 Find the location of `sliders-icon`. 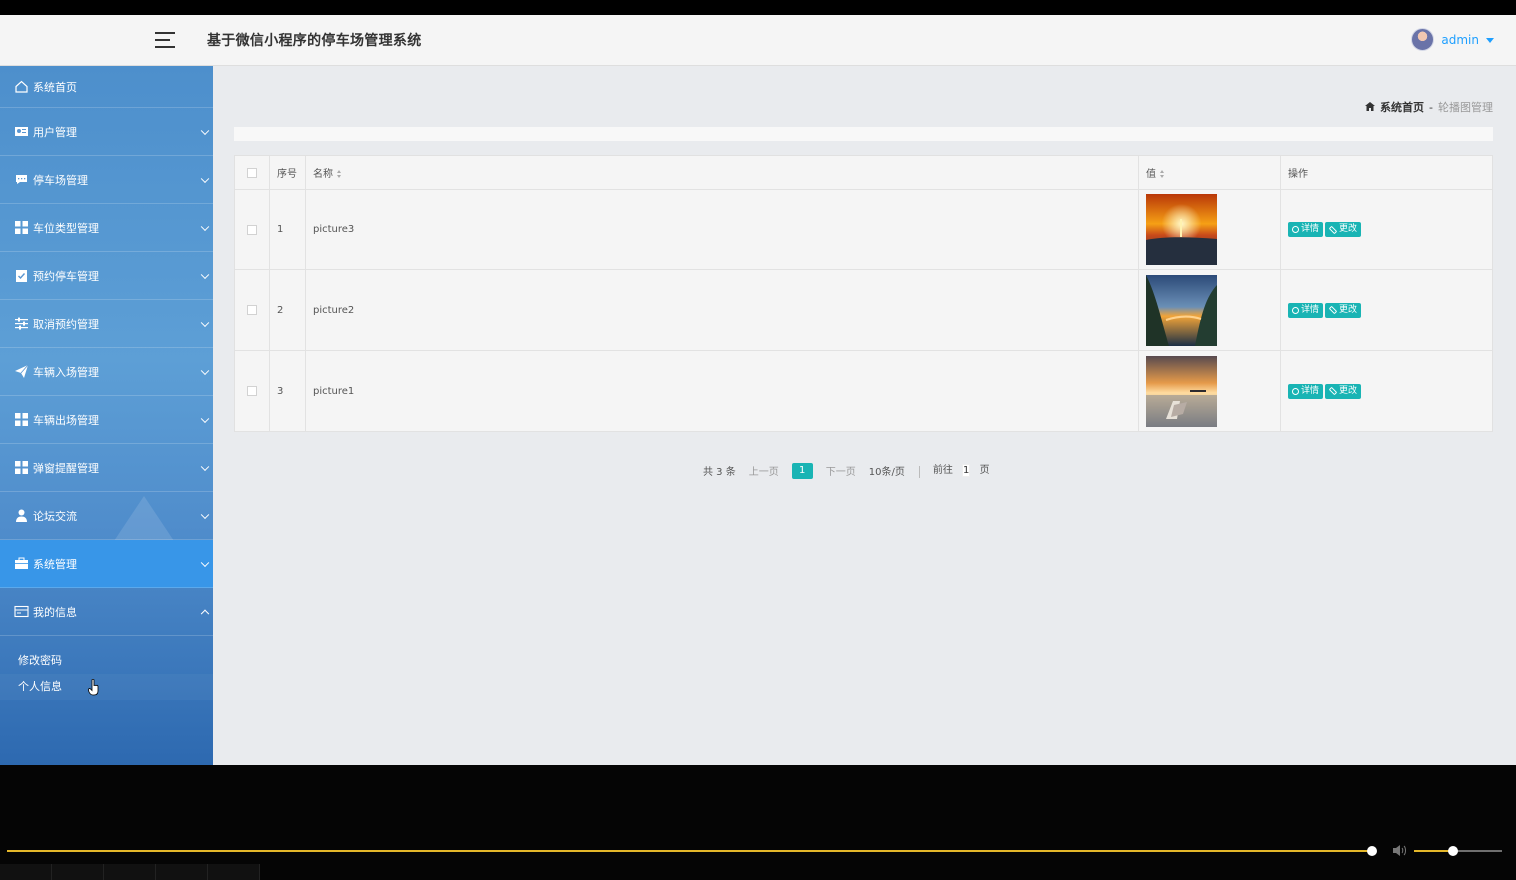

sliders-icon is located at coordinates (21, 323).